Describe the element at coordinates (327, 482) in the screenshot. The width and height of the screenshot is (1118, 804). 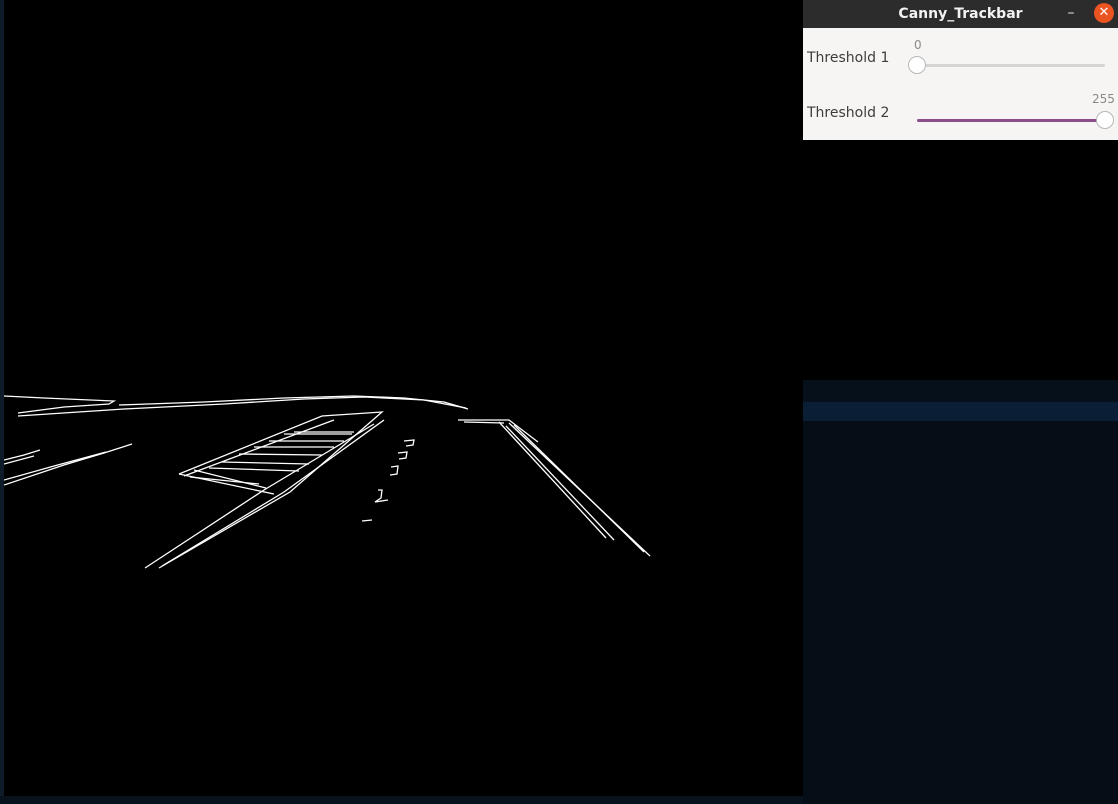
I see `road-edge-lines` at that location.